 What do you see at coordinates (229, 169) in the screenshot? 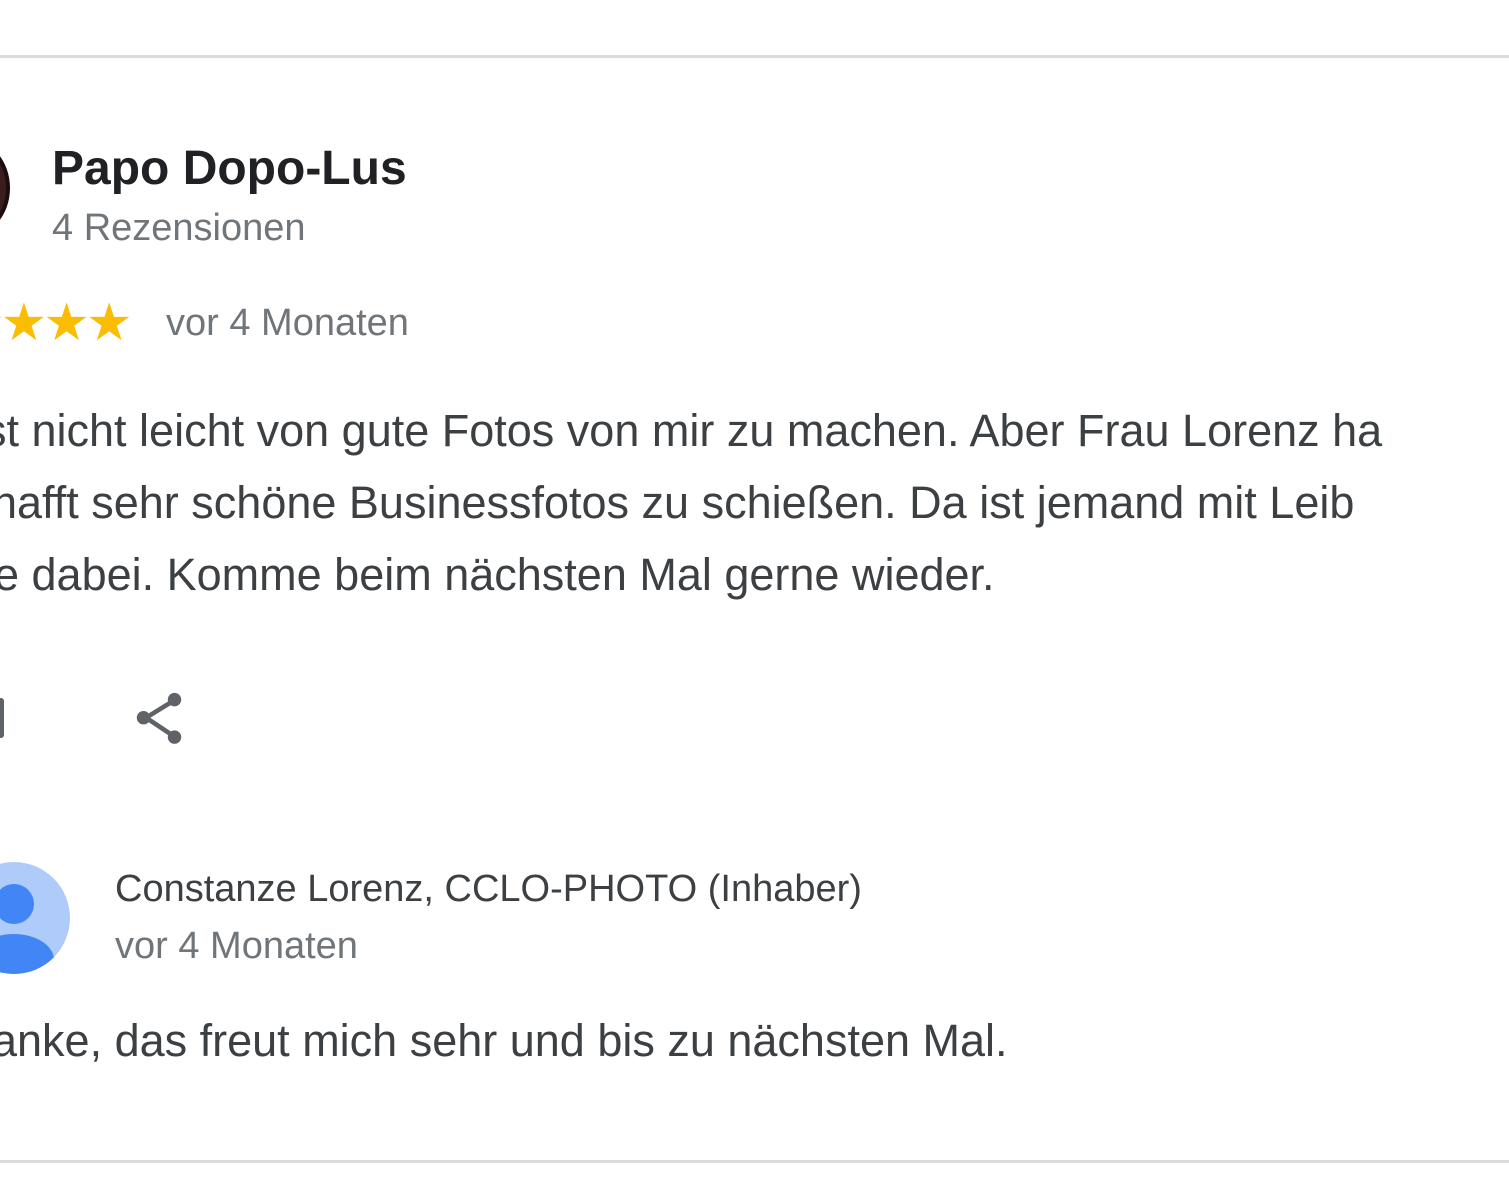
I see `reviewer-name: Papo Dopo-Lus` at bounding box center [229, 169].